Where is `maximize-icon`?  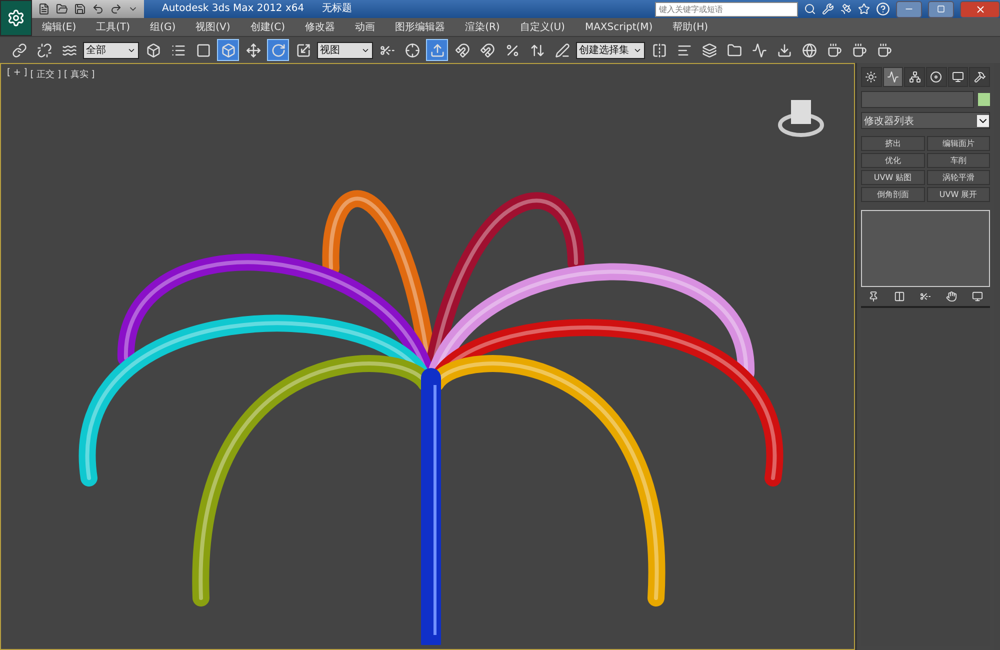
maximize-icon is located at coordinates (941, 9).